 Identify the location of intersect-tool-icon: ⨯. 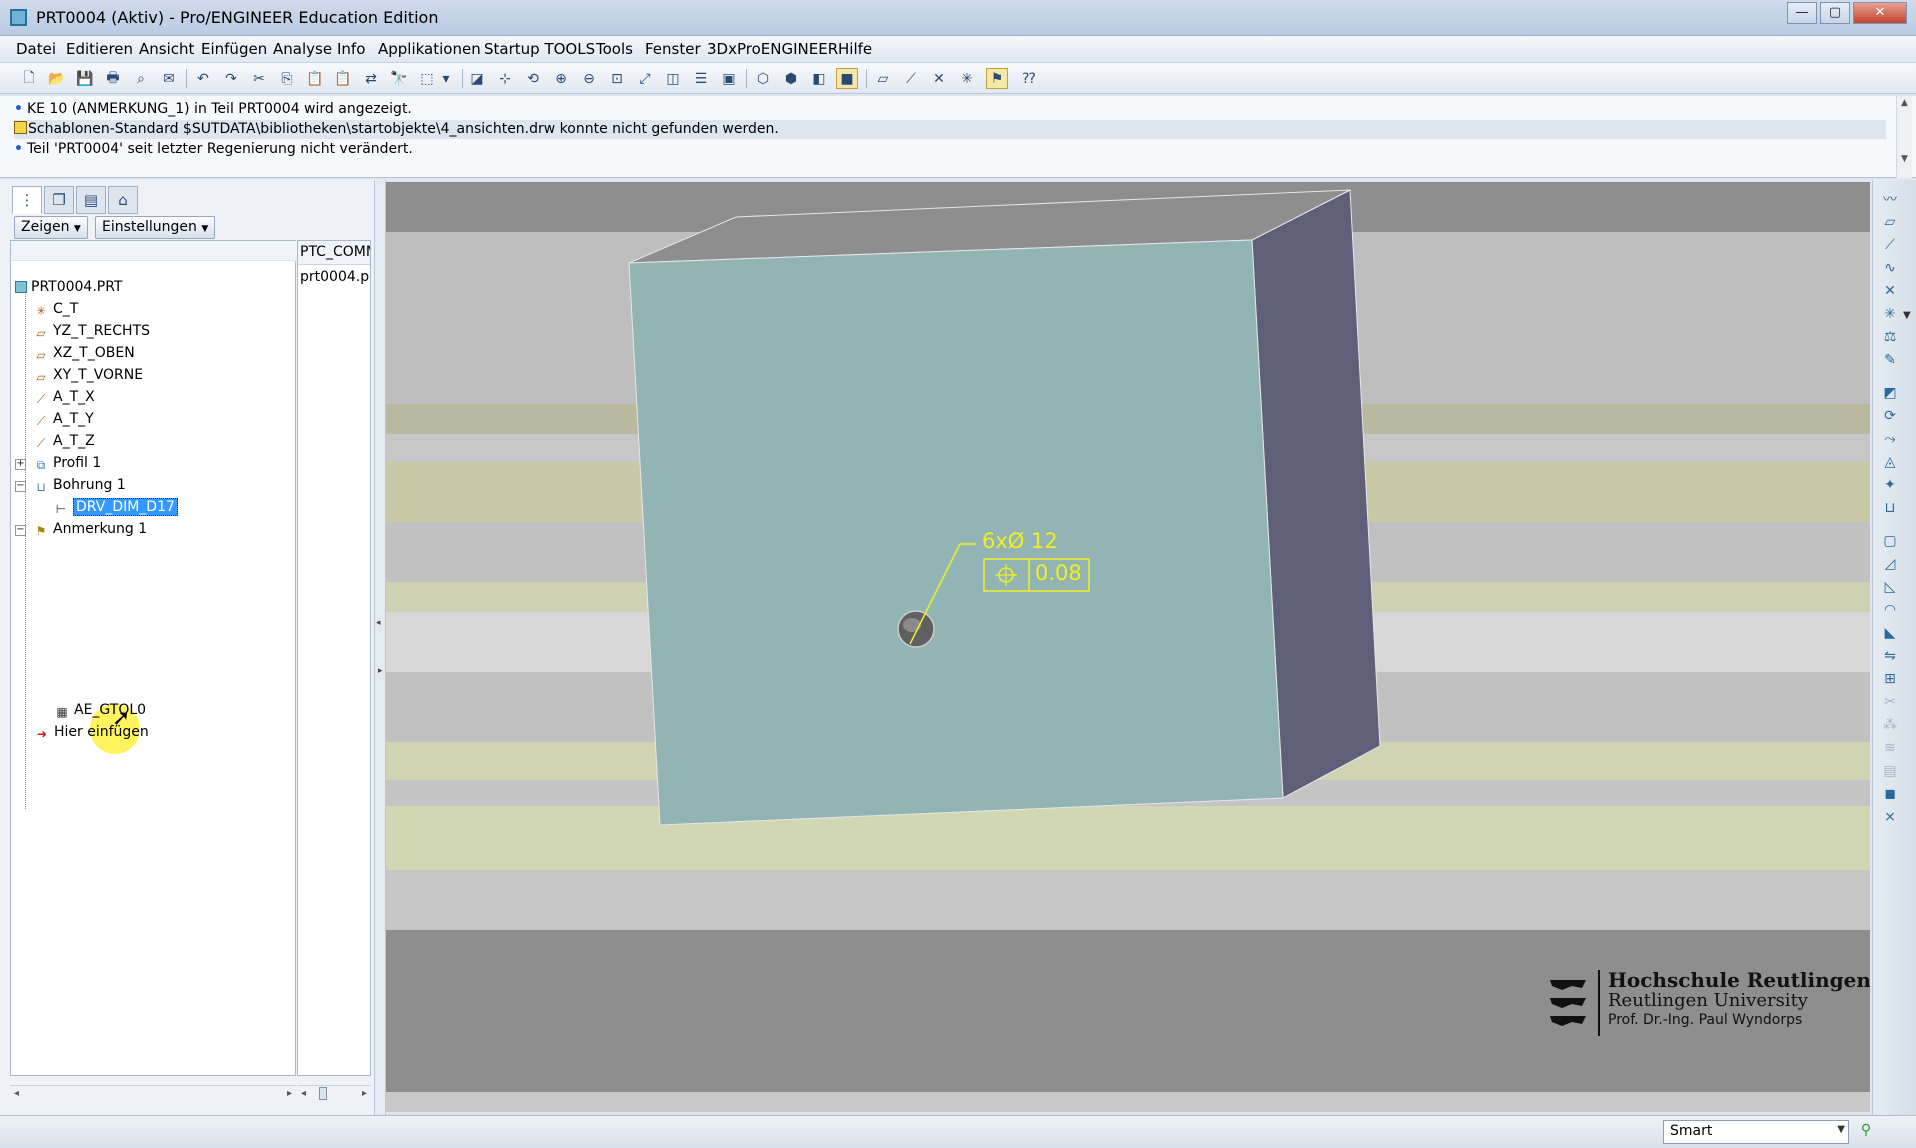
(1890, 817).